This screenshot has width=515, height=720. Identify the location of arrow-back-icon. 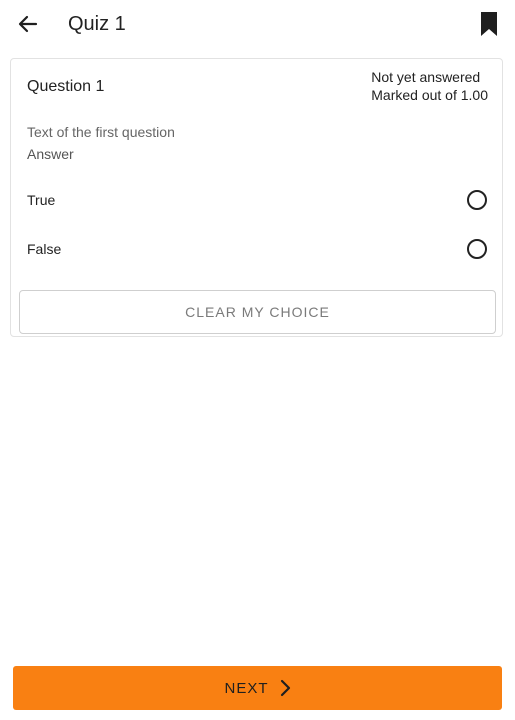
(28, 24).